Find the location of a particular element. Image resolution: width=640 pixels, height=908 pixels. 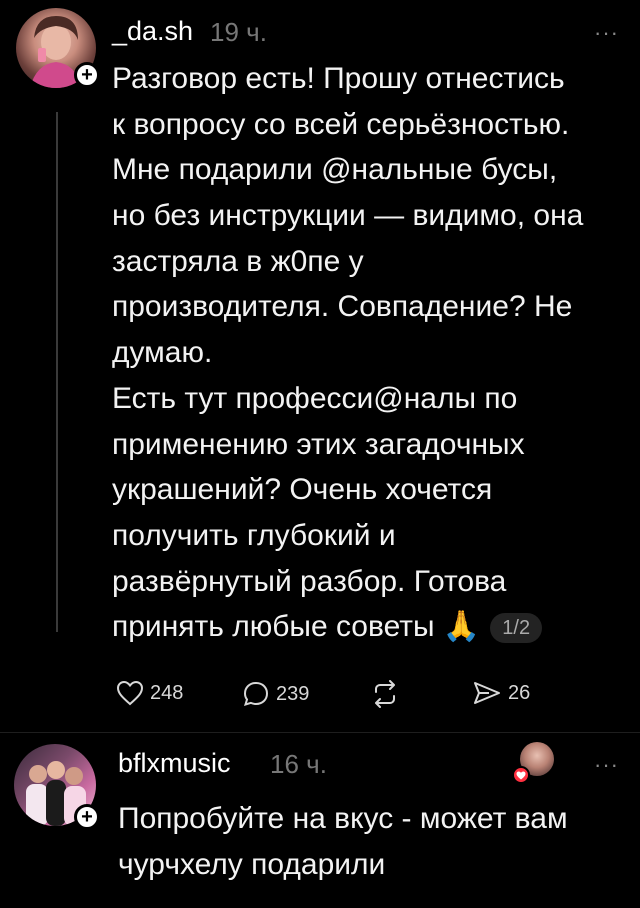

text-line: но без инструкции — видимо, она is located at coordinates (348, 216).